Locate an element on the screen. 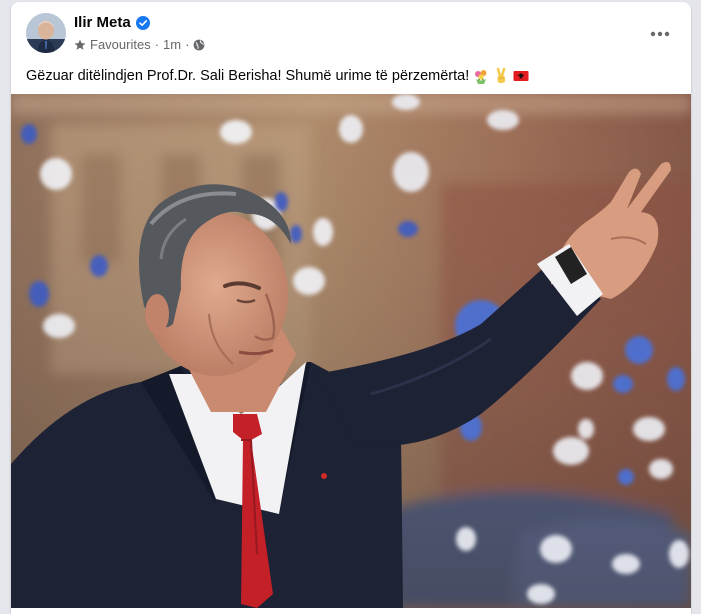 The image size is (701, 614). flower-bouquet-icon is located at coordinates (481, 76).